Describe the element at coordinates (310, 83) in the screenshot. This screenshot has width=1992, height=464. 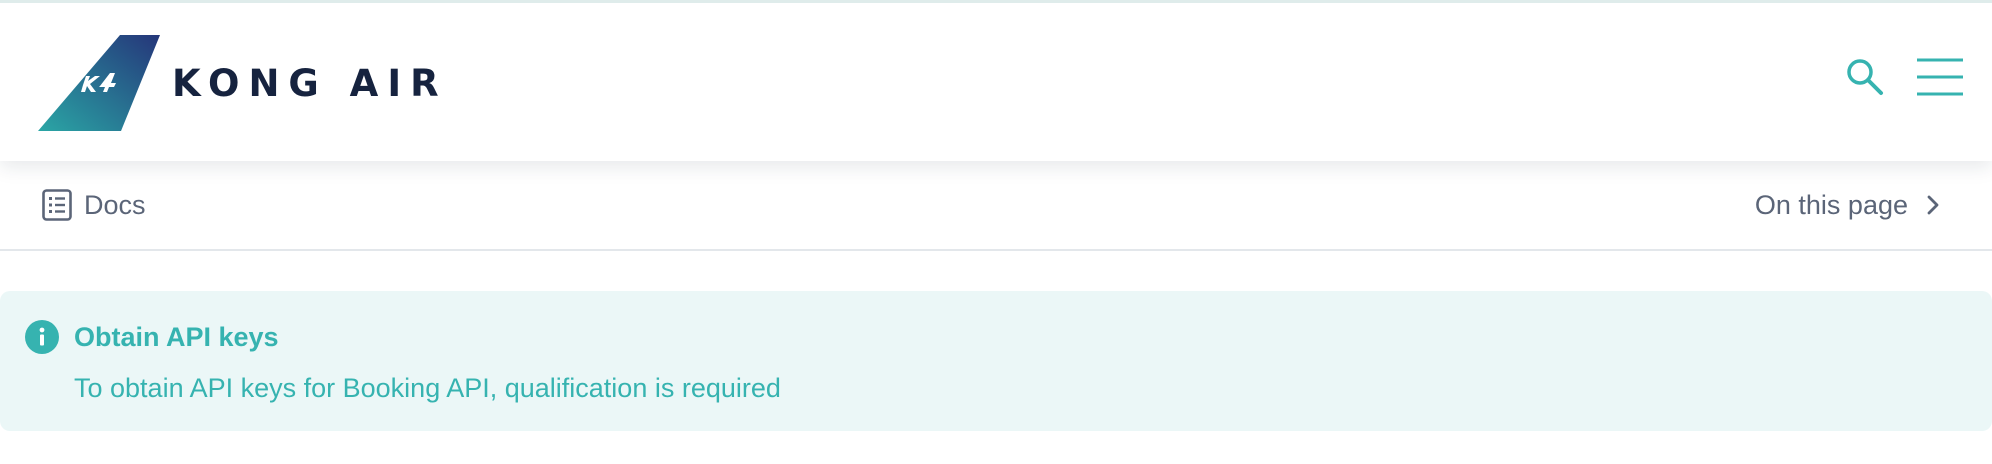
I see `brand-name: KONG AIR` at that location.